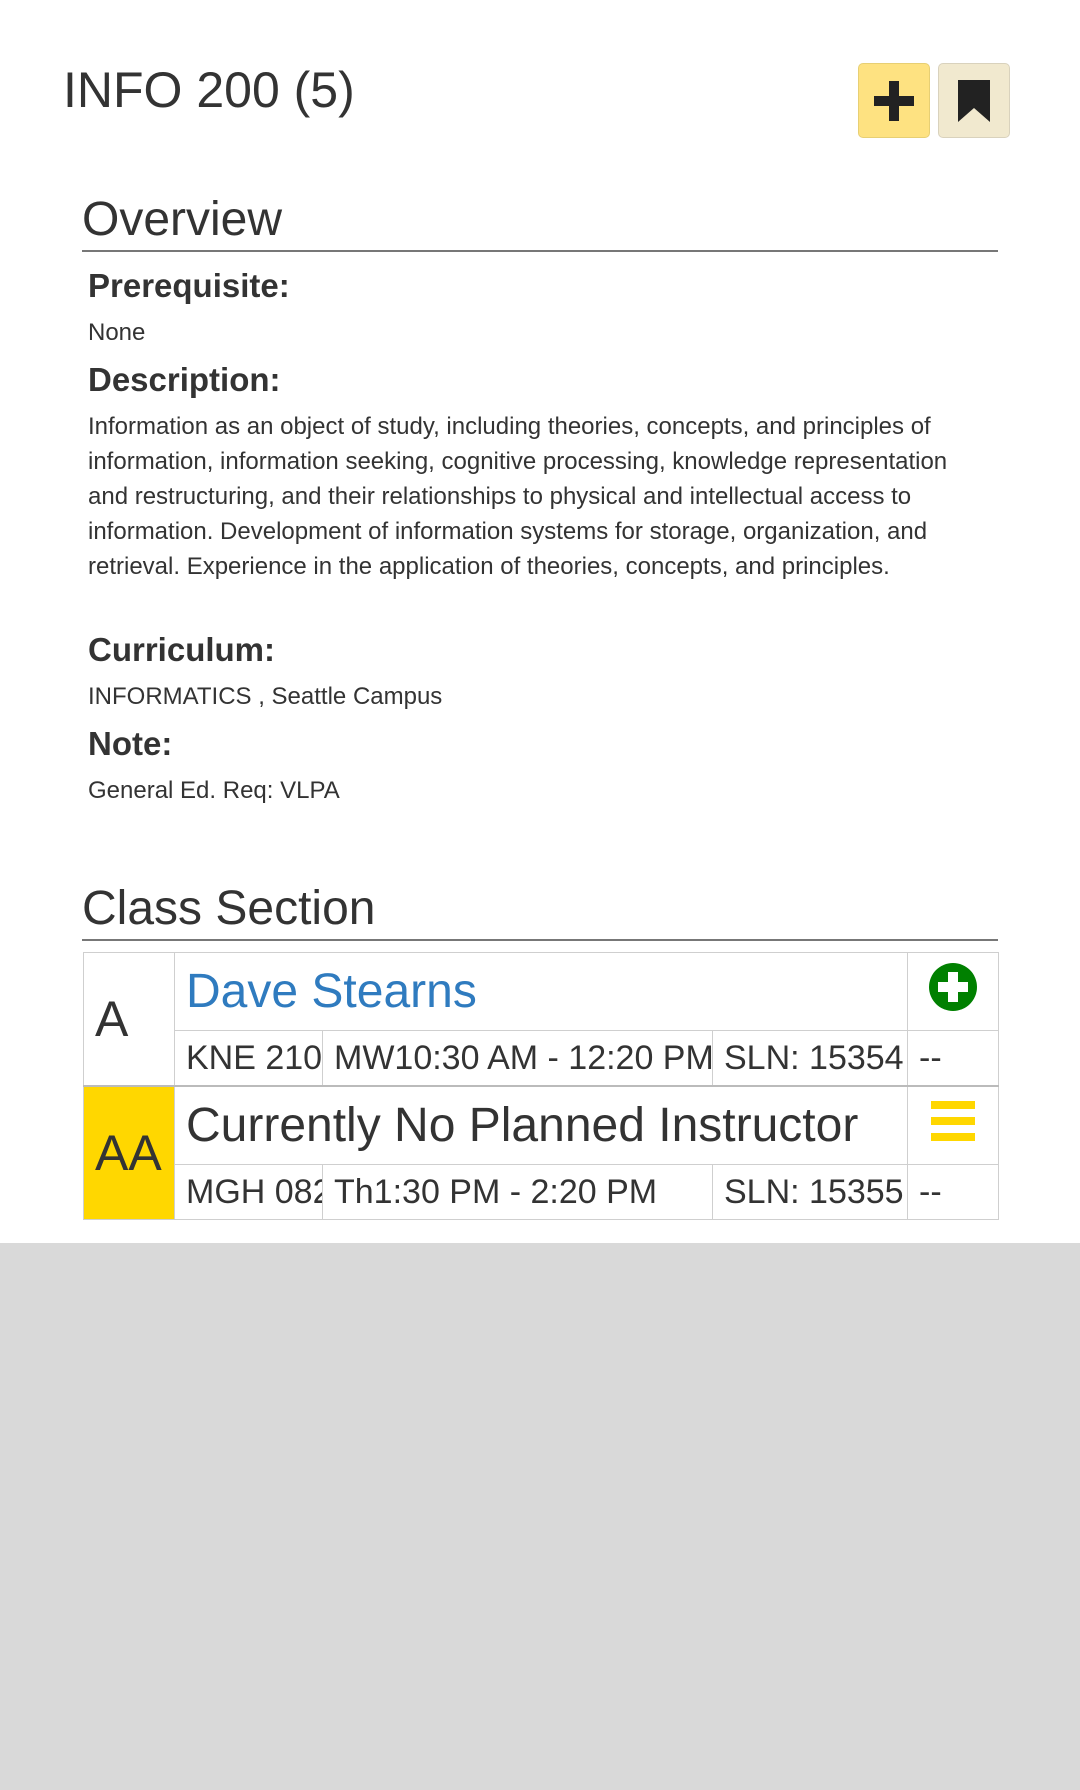 The image size is (1080, 1790). Describe the element at coordinates (810, 1058) in the screenshot. I see `section-sln: SLN: 15354` at that location.